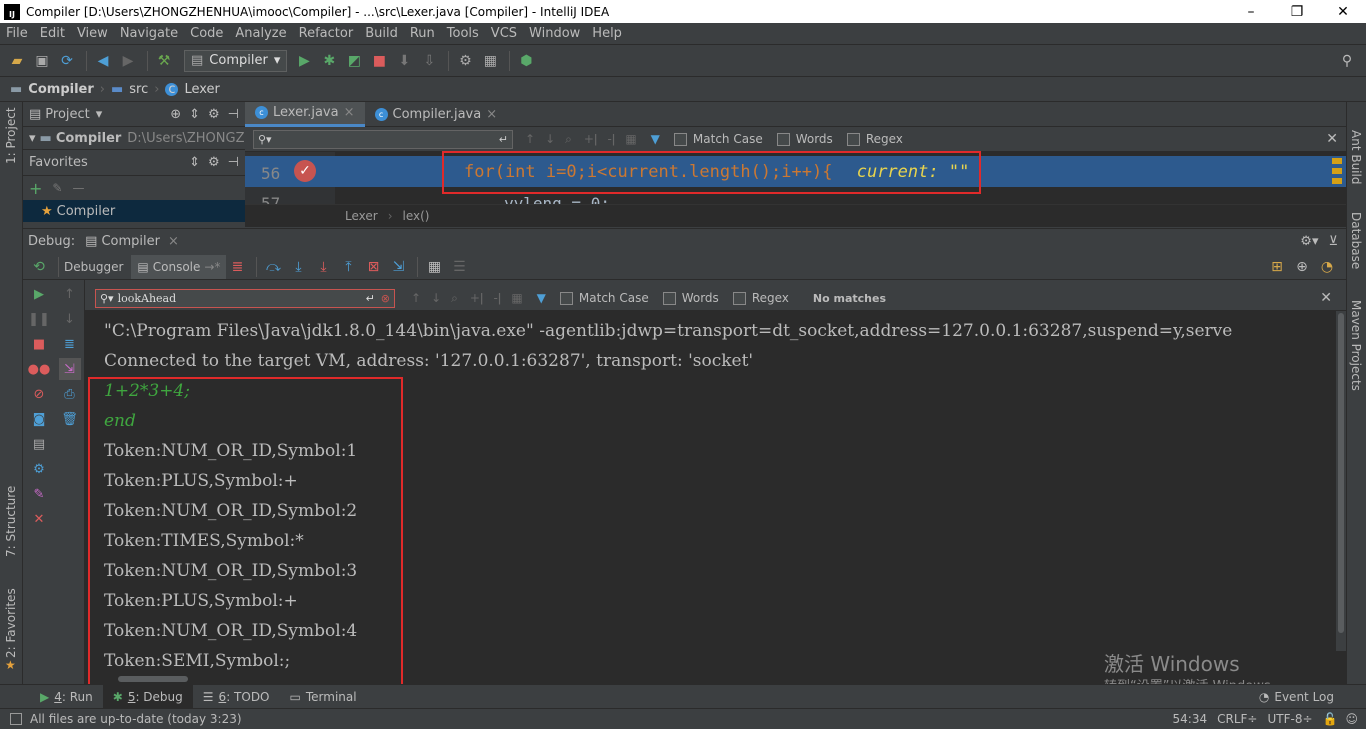 This screenshot has width=1366, height=729. Describe the element at coordinates (39, 444) in the screenshot. I see `layout-icon: ▤` at that location.